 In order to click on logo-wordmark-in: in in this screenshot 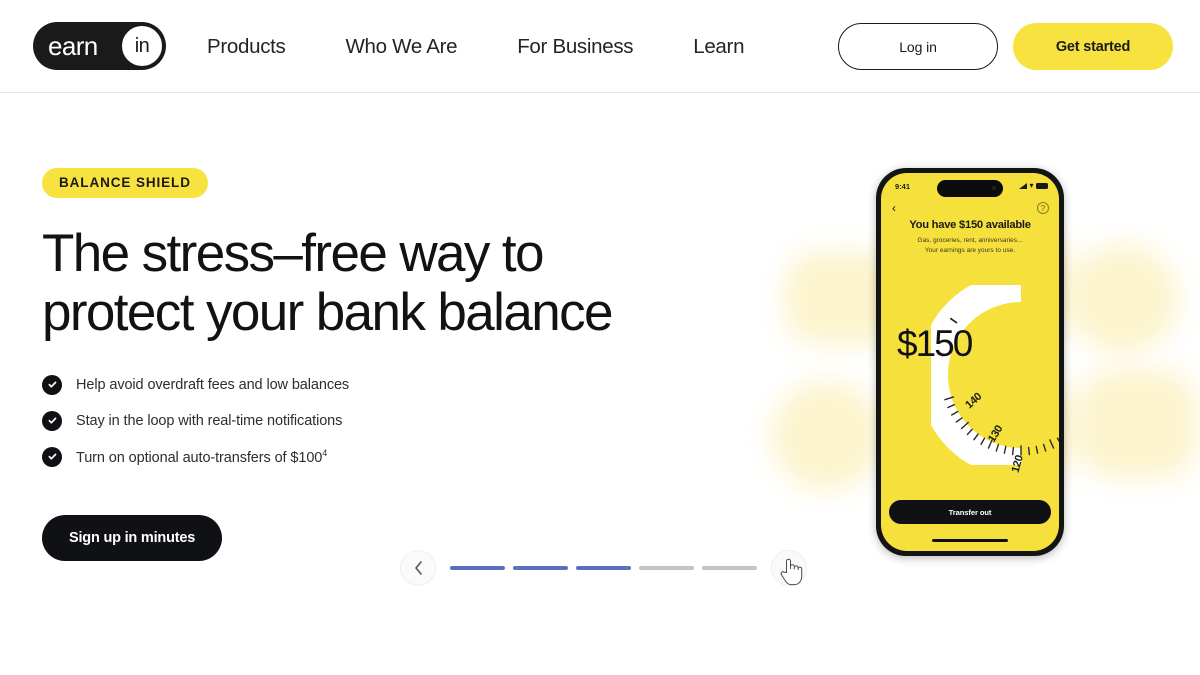, I will do `click(142, 45)`.